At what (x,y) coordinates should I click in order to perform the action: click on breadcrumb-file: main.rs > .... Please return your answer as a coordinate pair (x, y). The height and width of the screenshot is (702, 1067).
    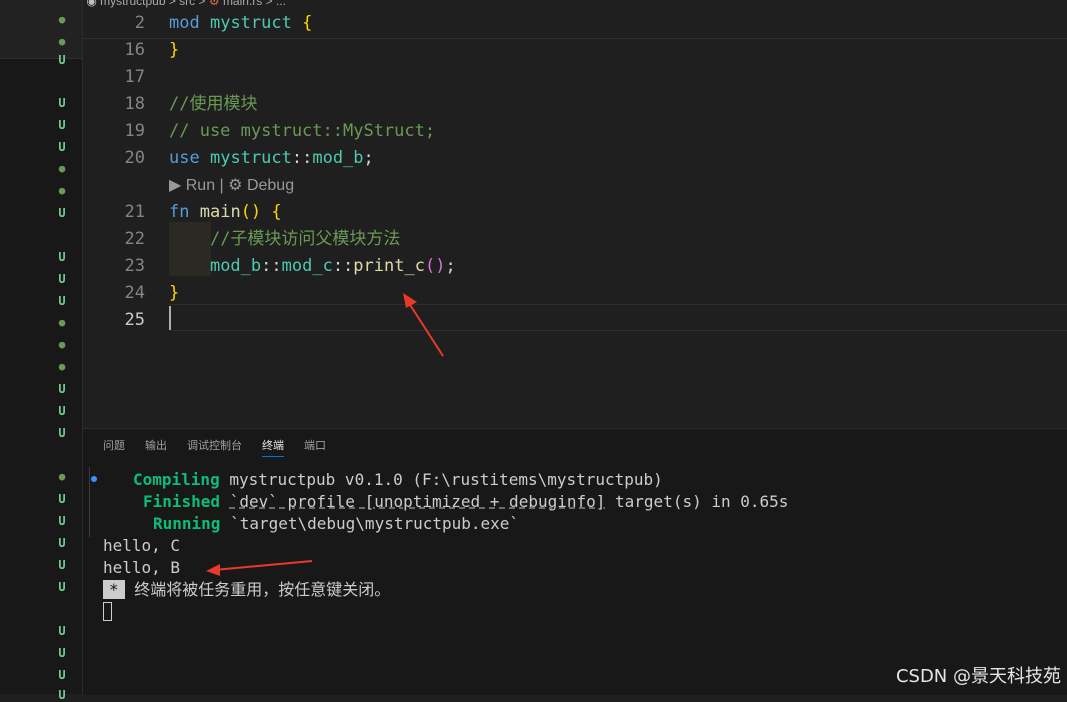
    Looking at the image, I should click on (254, 4).